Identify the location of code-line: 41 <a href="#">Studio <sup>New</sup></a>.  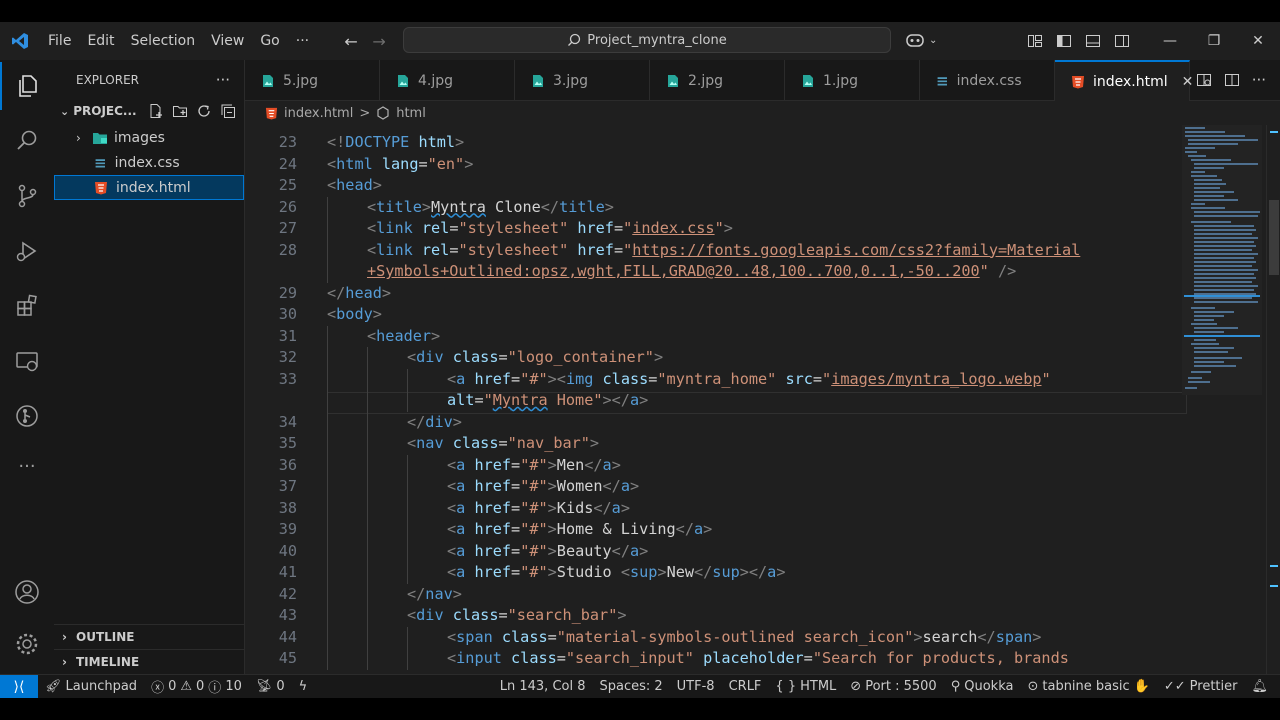
(715, 573).